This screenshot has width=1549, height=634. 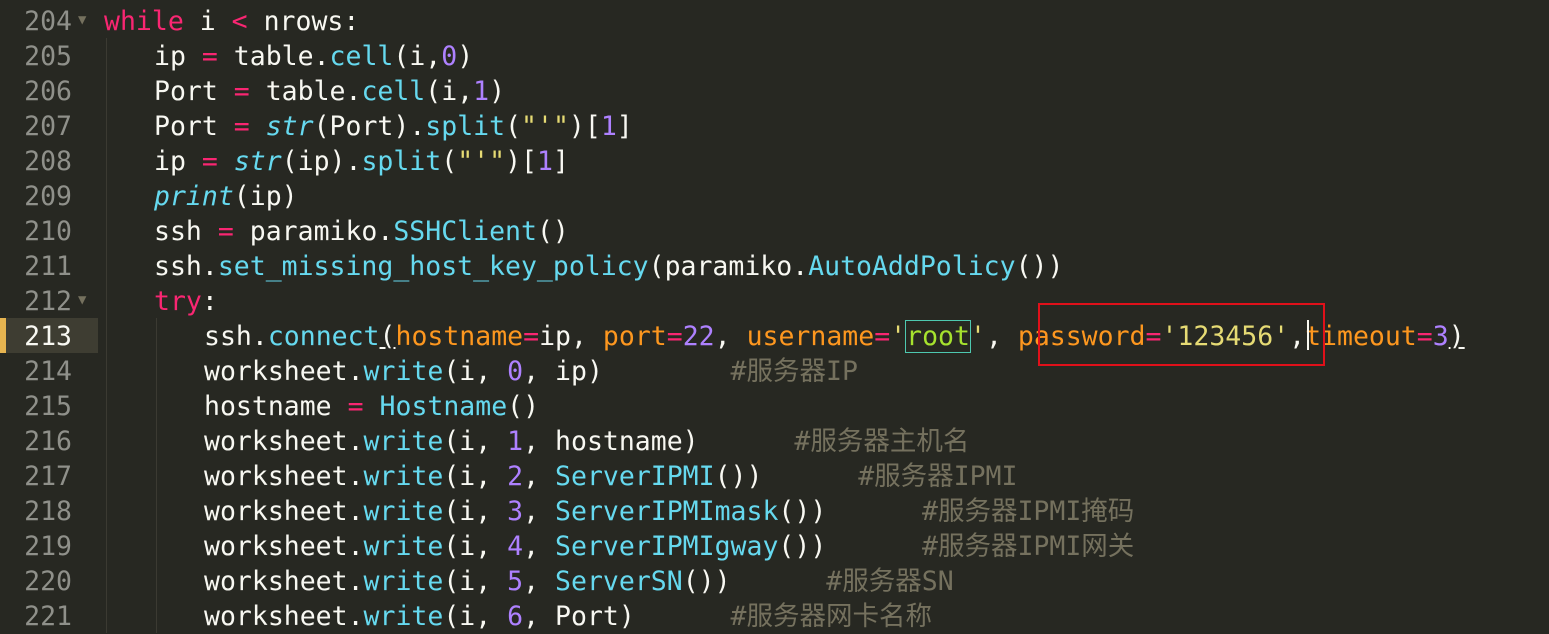 I want to click on line-gutter: 208, so click(x=49, y=160).